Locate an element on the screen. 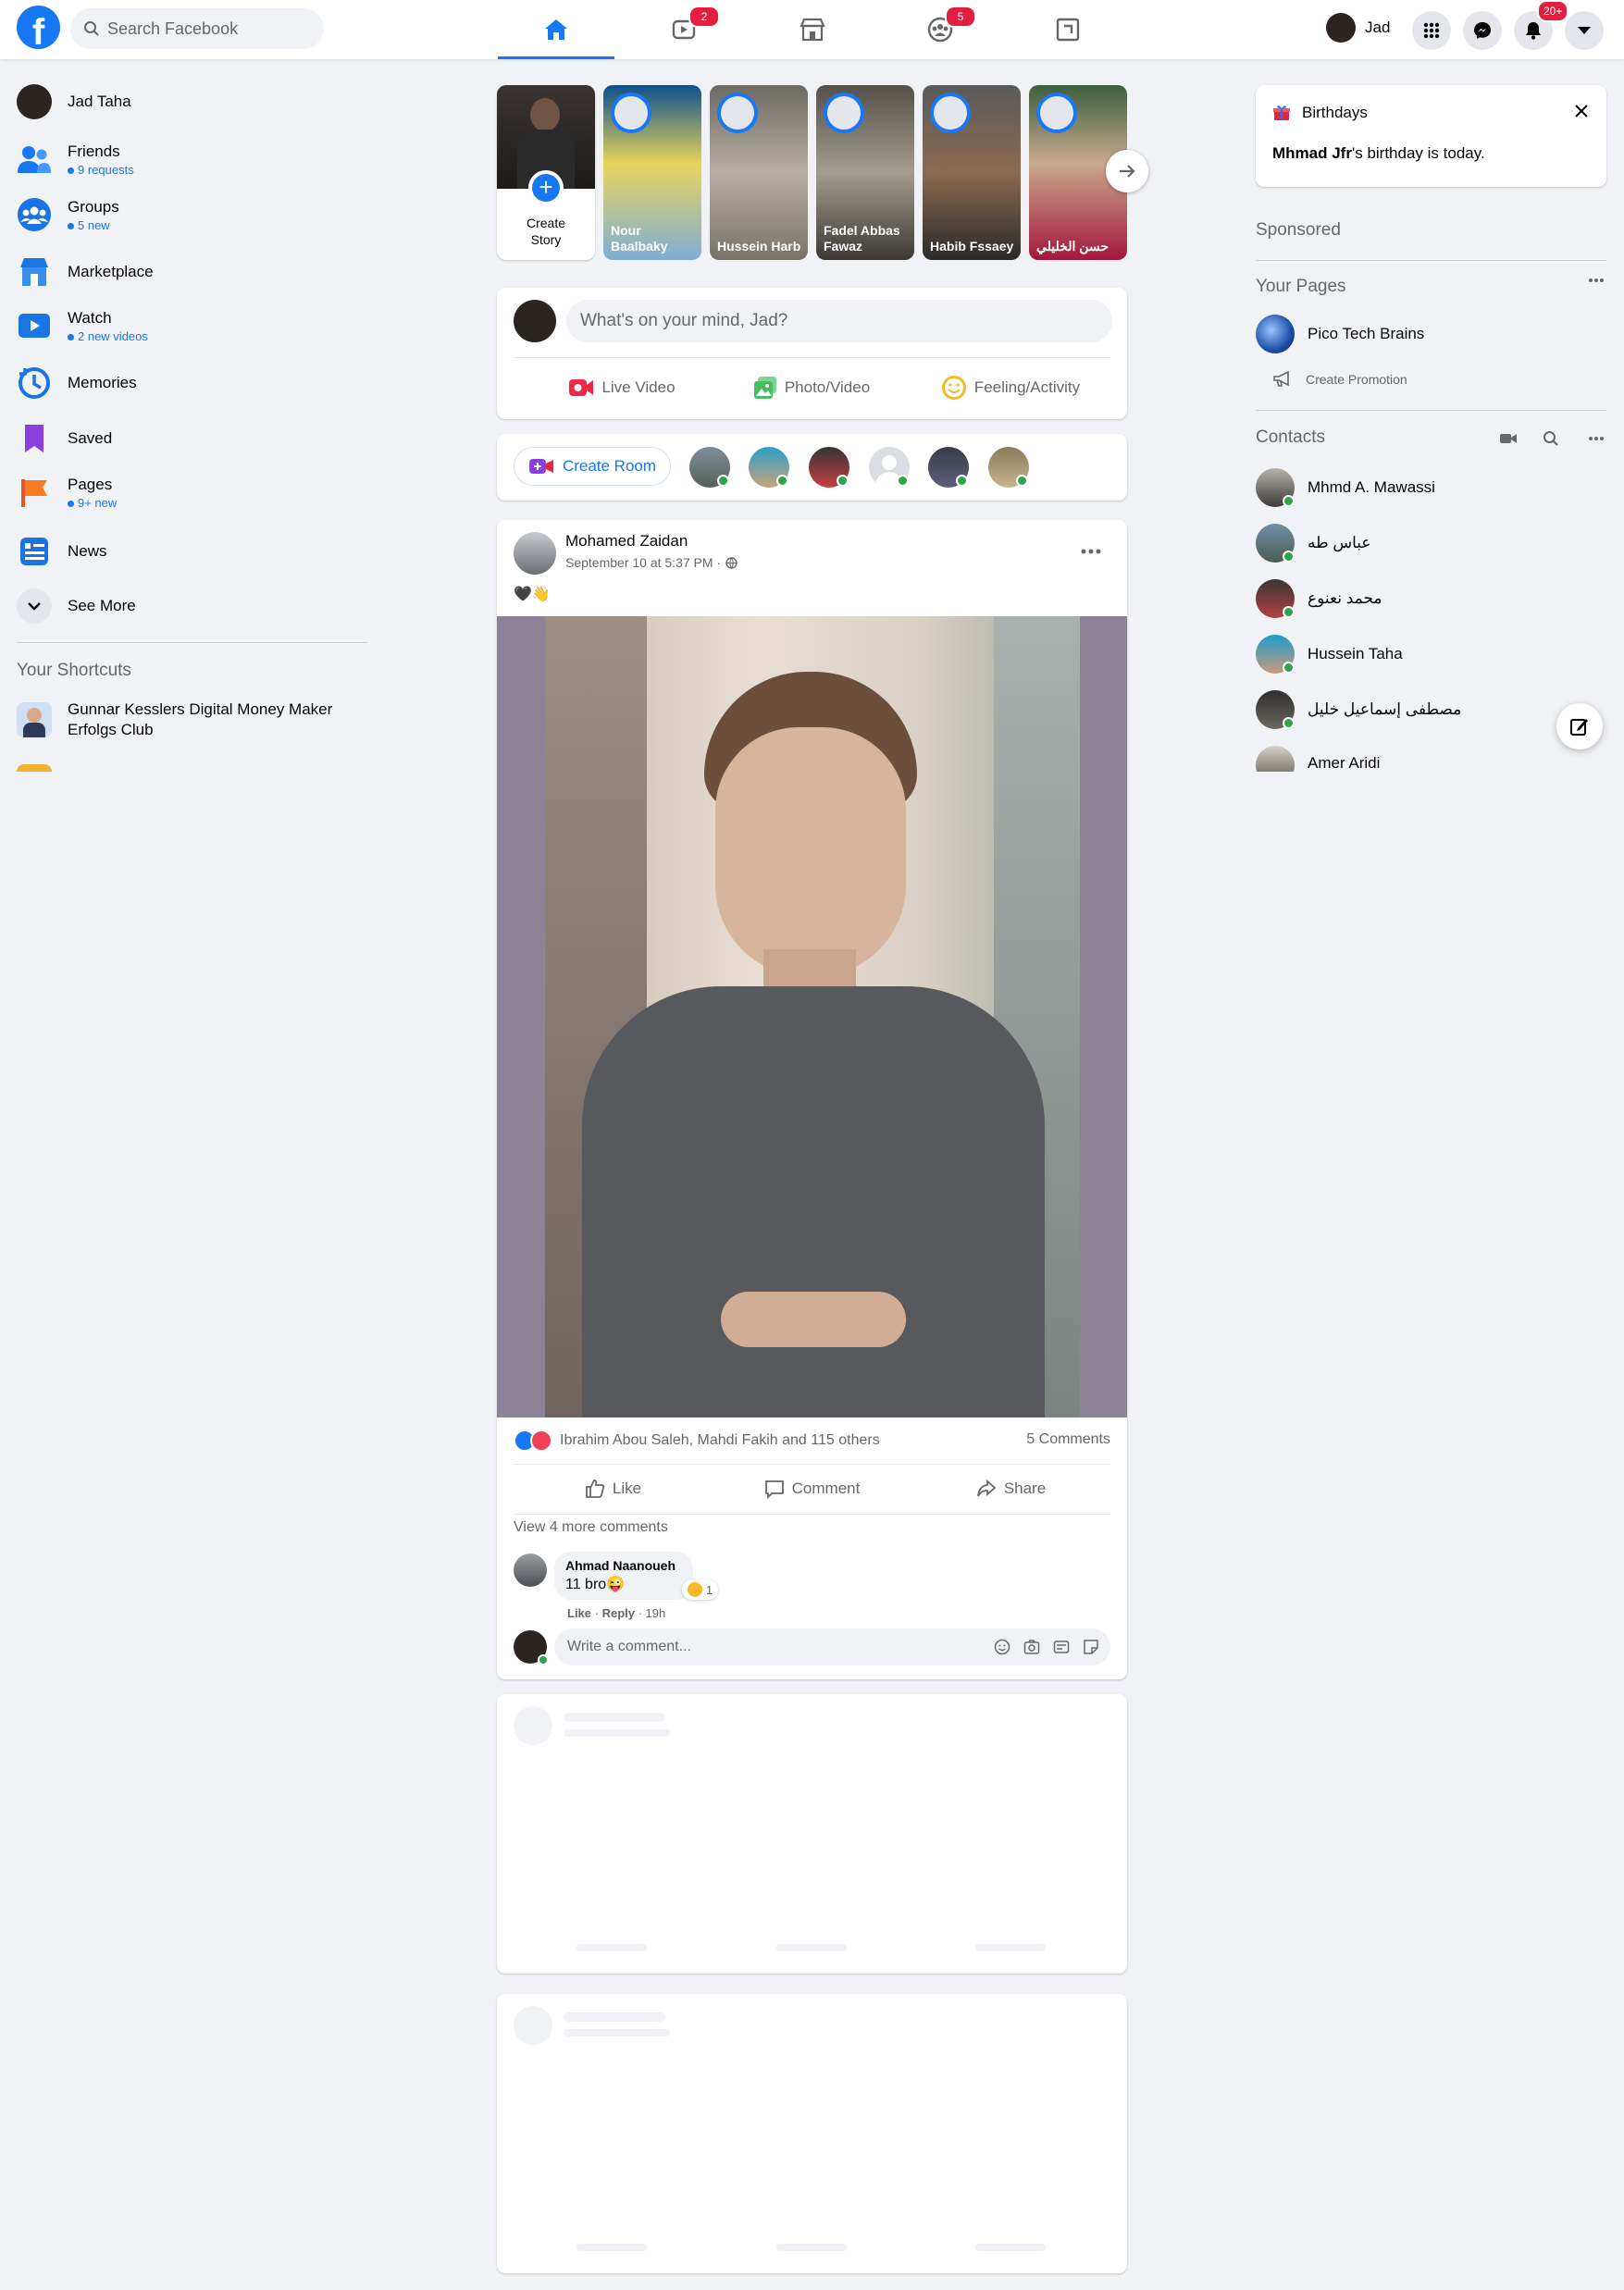 This screenshot has width=1624, height=2290. post-options-button is located at coordinates (1091, 551).